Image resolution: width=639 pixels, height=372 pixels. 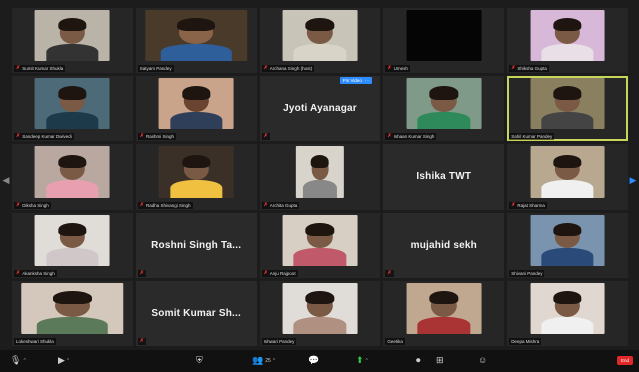 I want to click on share-screen-icon: ⬆, so click(x=360, y=360).